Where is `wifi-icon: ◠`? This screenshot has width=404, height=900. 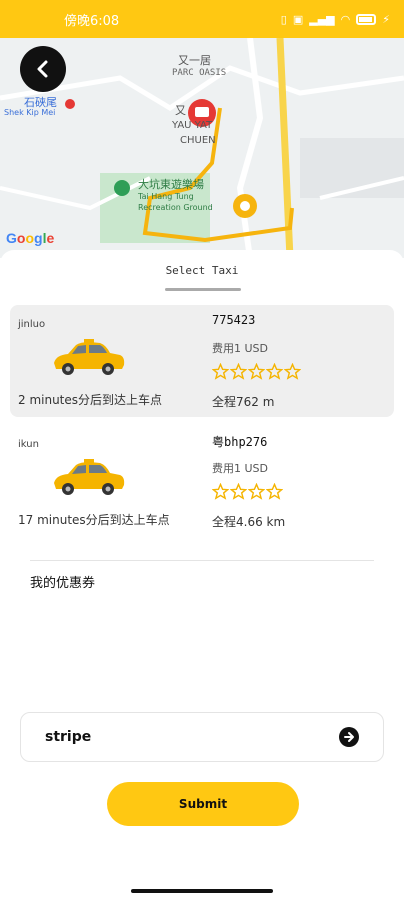 wifi-icon: ◠ is located at coordinates (345, 19).